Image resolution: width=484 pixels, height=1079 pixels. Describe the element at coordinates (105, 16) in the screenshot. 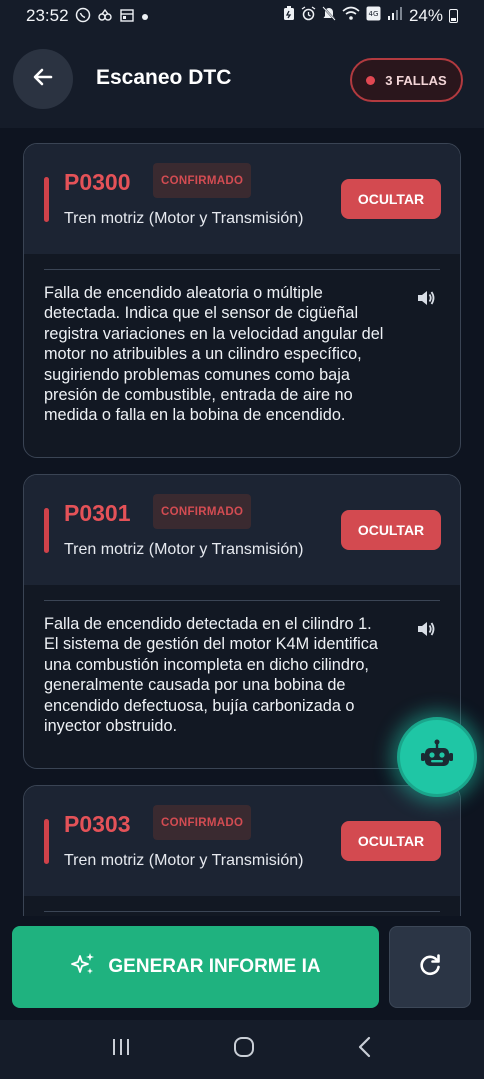

I see `sync-icon` at that location.